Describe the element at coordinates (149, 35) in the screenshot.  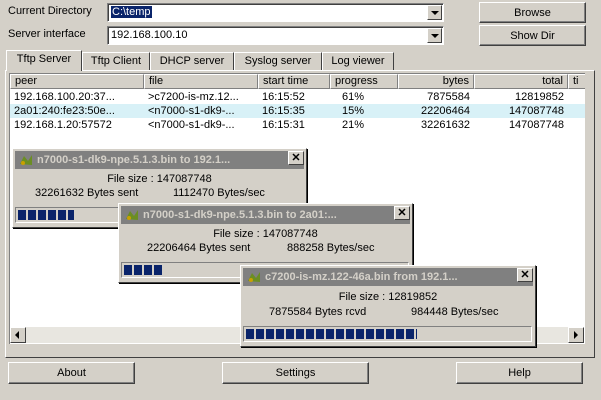
I see `server-interface-value: 192.168.100.10` at that location.